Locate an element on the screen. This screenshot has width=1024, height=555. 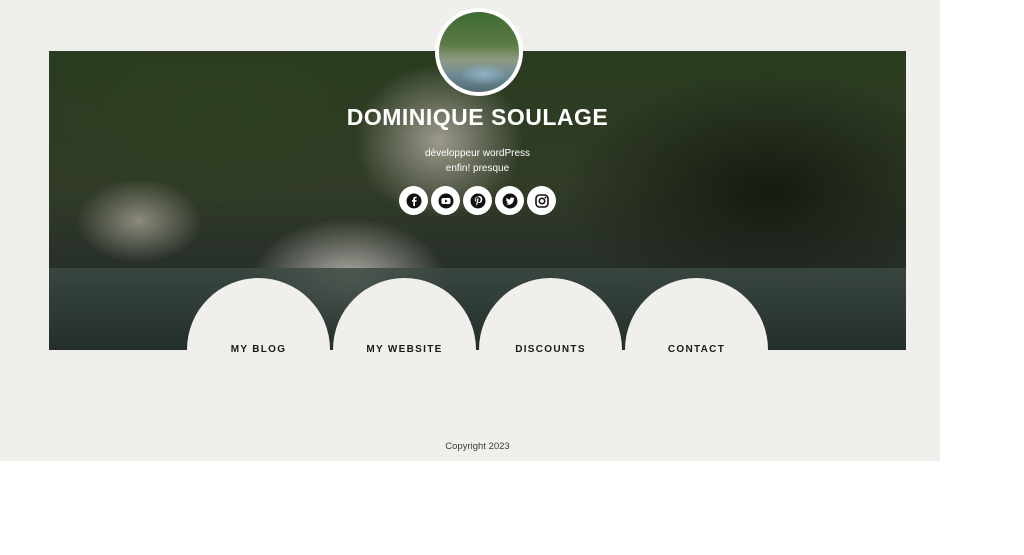
instagram-icon is located at coordinates (541, 200).